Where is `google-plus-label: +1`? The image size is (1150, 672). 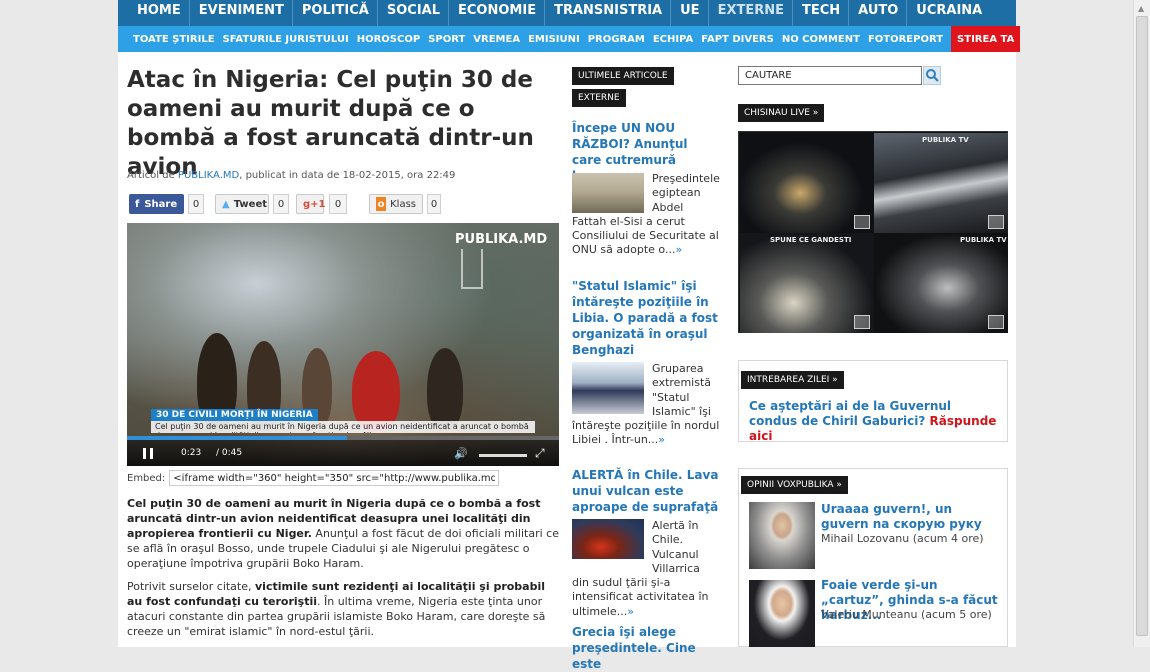 google-plus-label: +1 is located at coordinates (318, 204).